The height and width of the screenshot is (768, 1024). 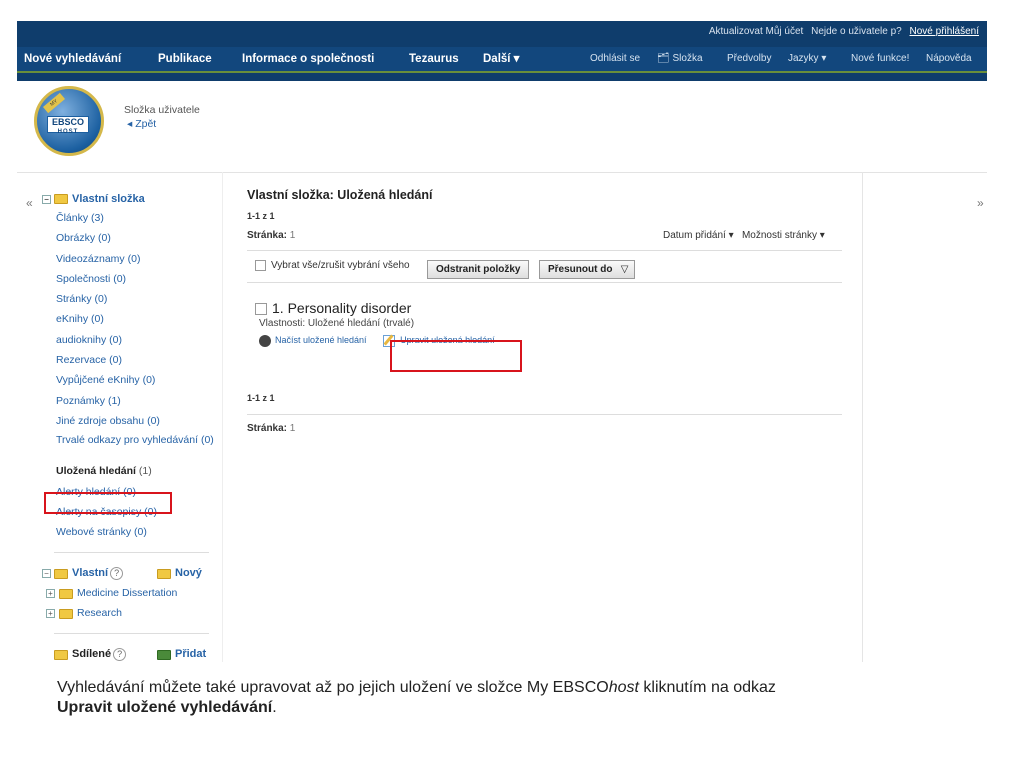 What do you see at coordinates (341, 308) in the screenshot?
I see `result-title: 1. Personality disorder` at bounding box center [341, 308].